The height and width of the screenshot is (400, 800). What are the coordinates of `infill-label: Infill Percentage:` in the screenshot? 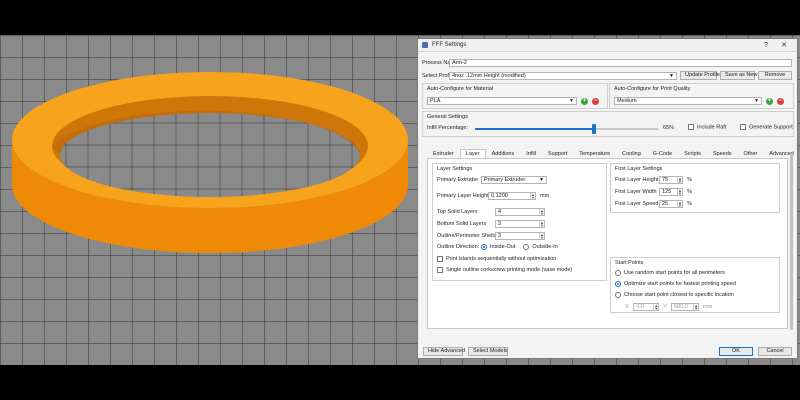 It's located at (447, 128).